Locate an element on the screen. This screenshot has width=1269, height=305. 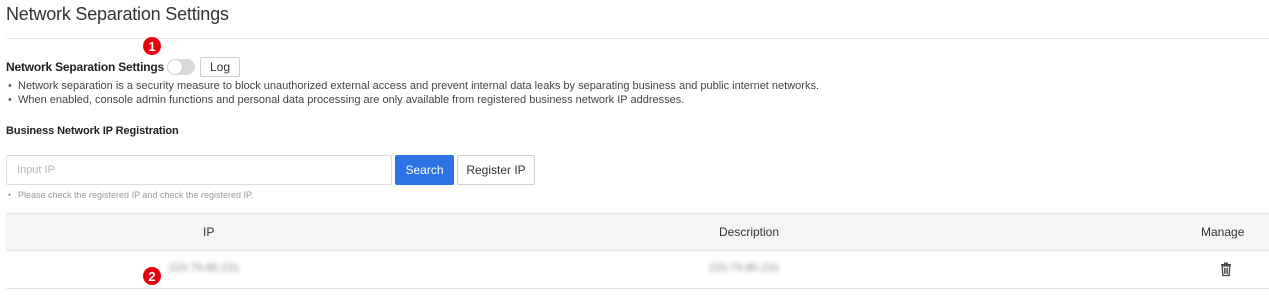
title-divider is located at coordinates (637, 38).